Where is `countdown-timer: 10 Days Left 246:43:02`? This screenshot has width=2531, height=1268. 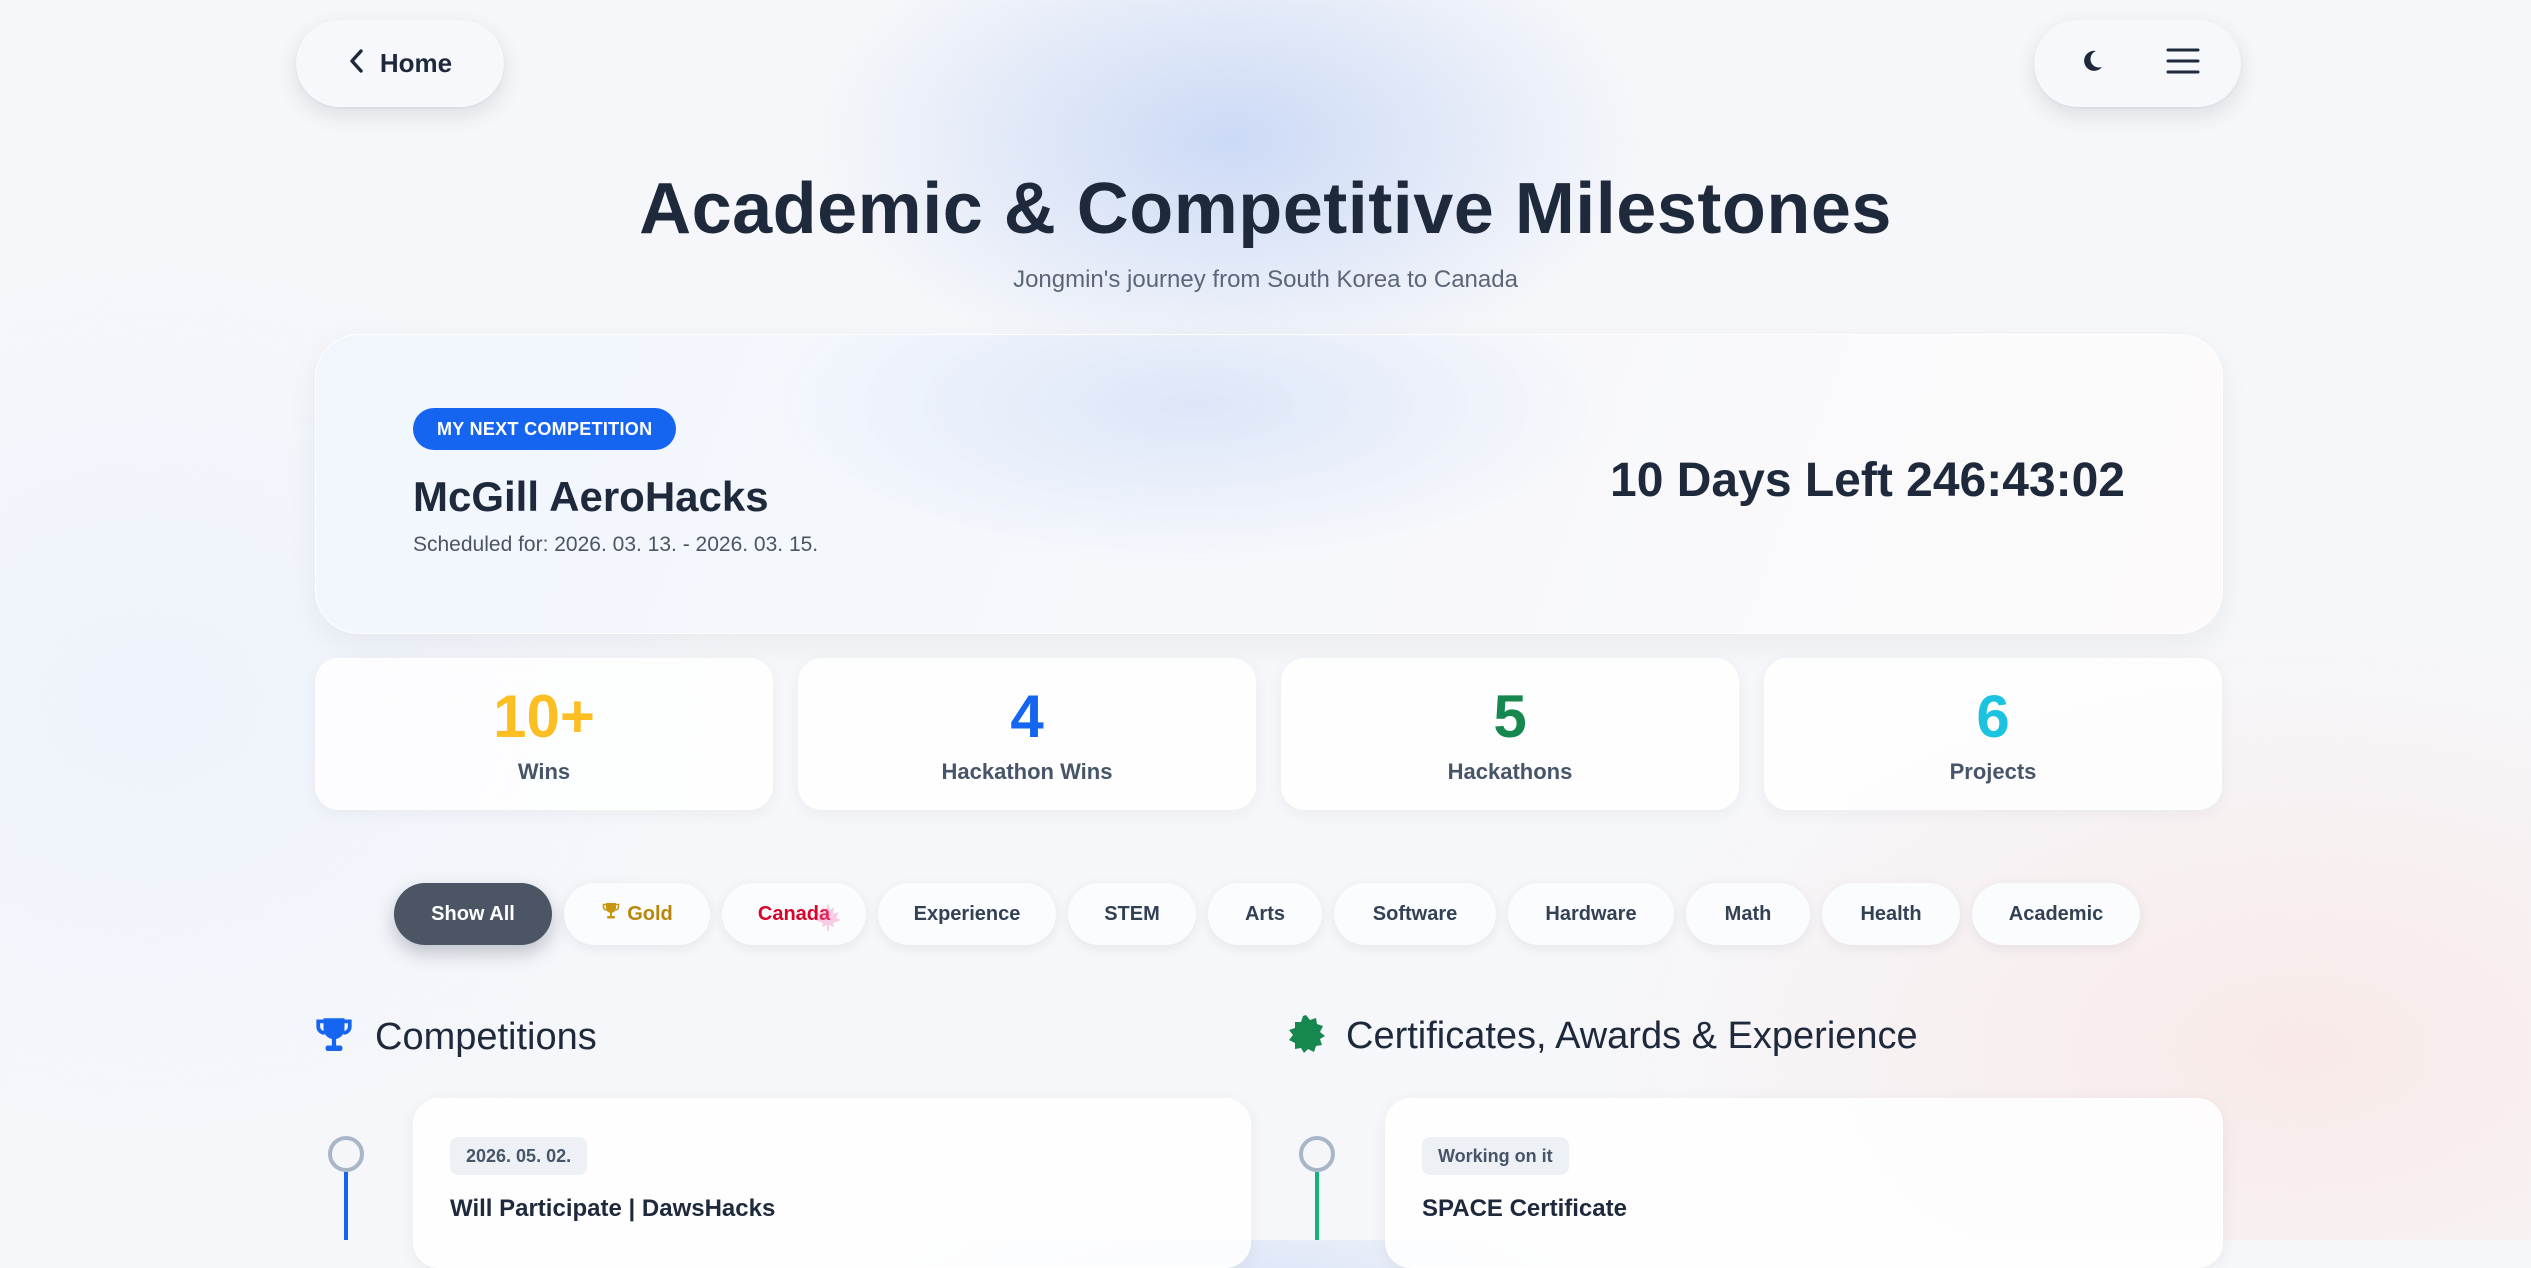
countdown-timer: 10 Days Left 246:43:02 is located at coordinates (1867, 480).